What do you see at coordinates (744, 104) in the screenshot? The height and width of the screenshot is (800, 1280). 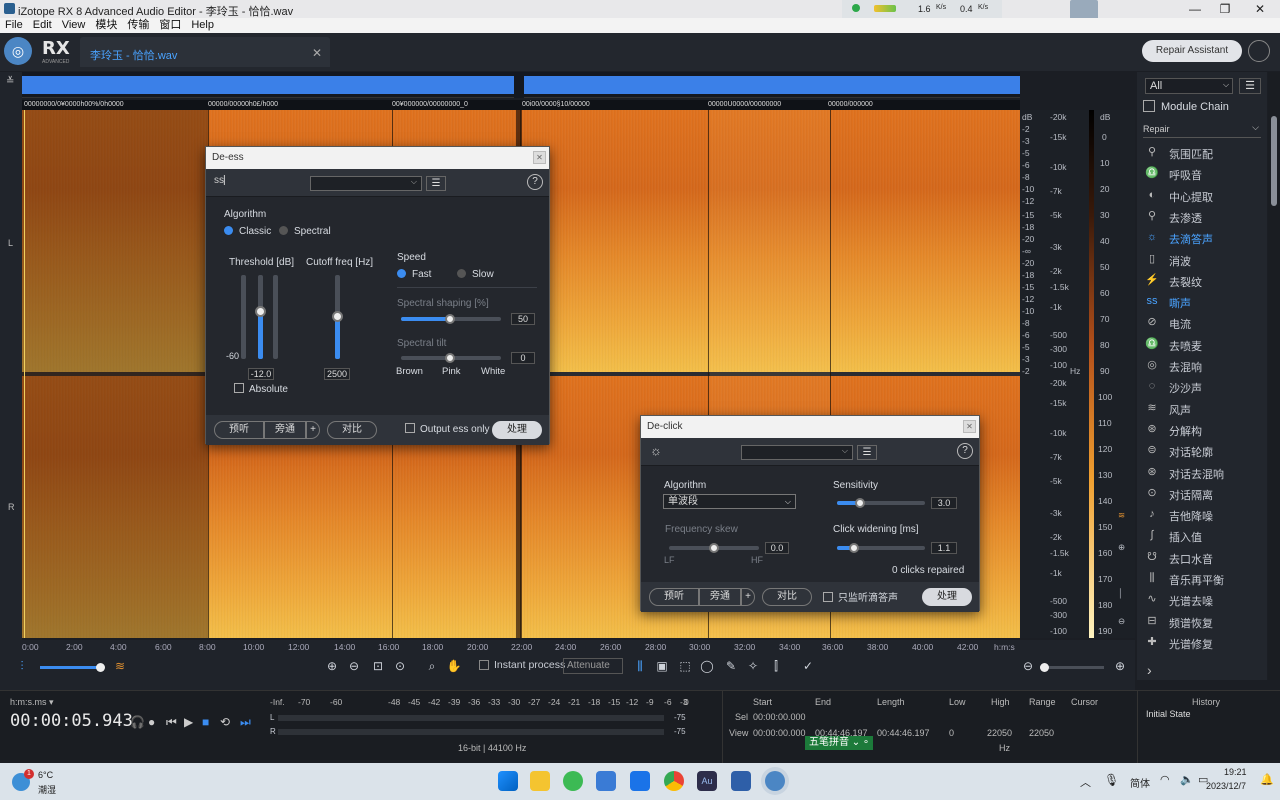 I see `marker-label: 00000Ü0000/00000000` at bounding box center [744, 104].